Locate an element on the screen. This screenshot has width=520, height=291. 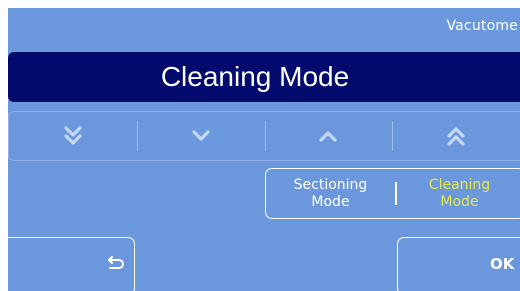
down-button is located at coordinates (200, 136).